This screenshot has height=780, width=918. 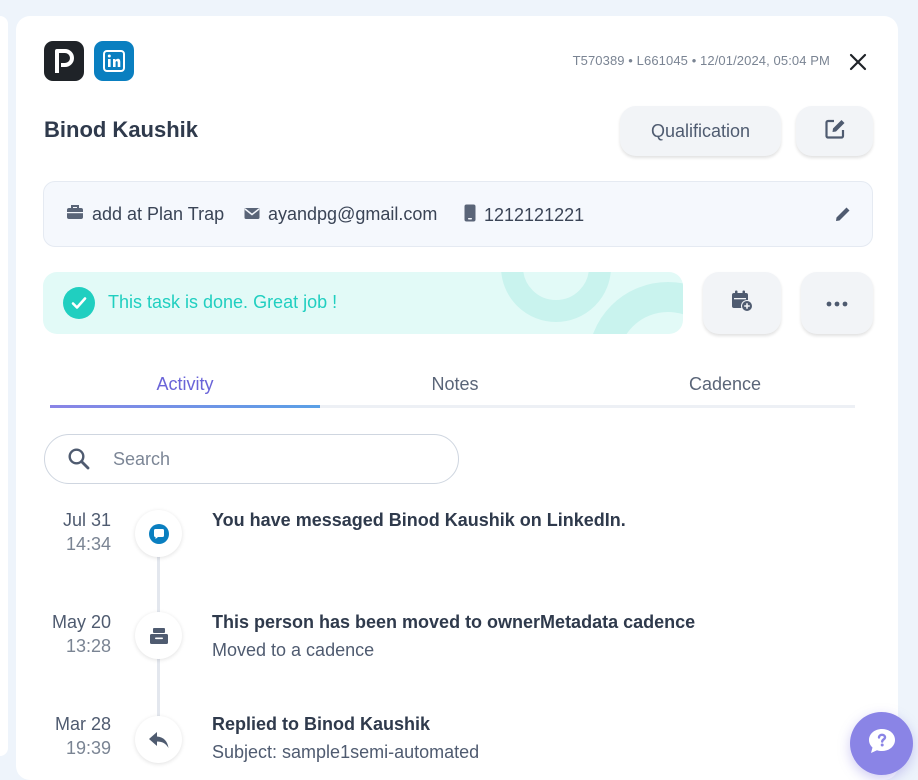 What do you see at coordinates (79, 303) in the screenshot?
I see `check-circle-icon` at bounding box center [79, 303].